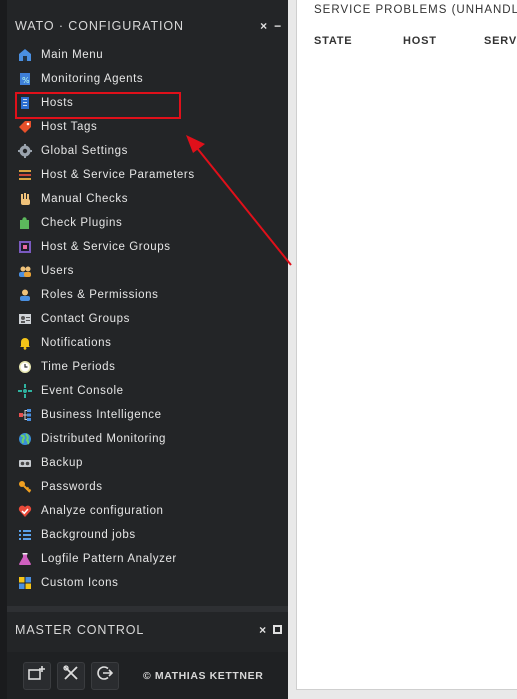  Describe the element at coordinates (85, 319) in the screenshot. I see `menu-item-label: Contact Groups` at that location.